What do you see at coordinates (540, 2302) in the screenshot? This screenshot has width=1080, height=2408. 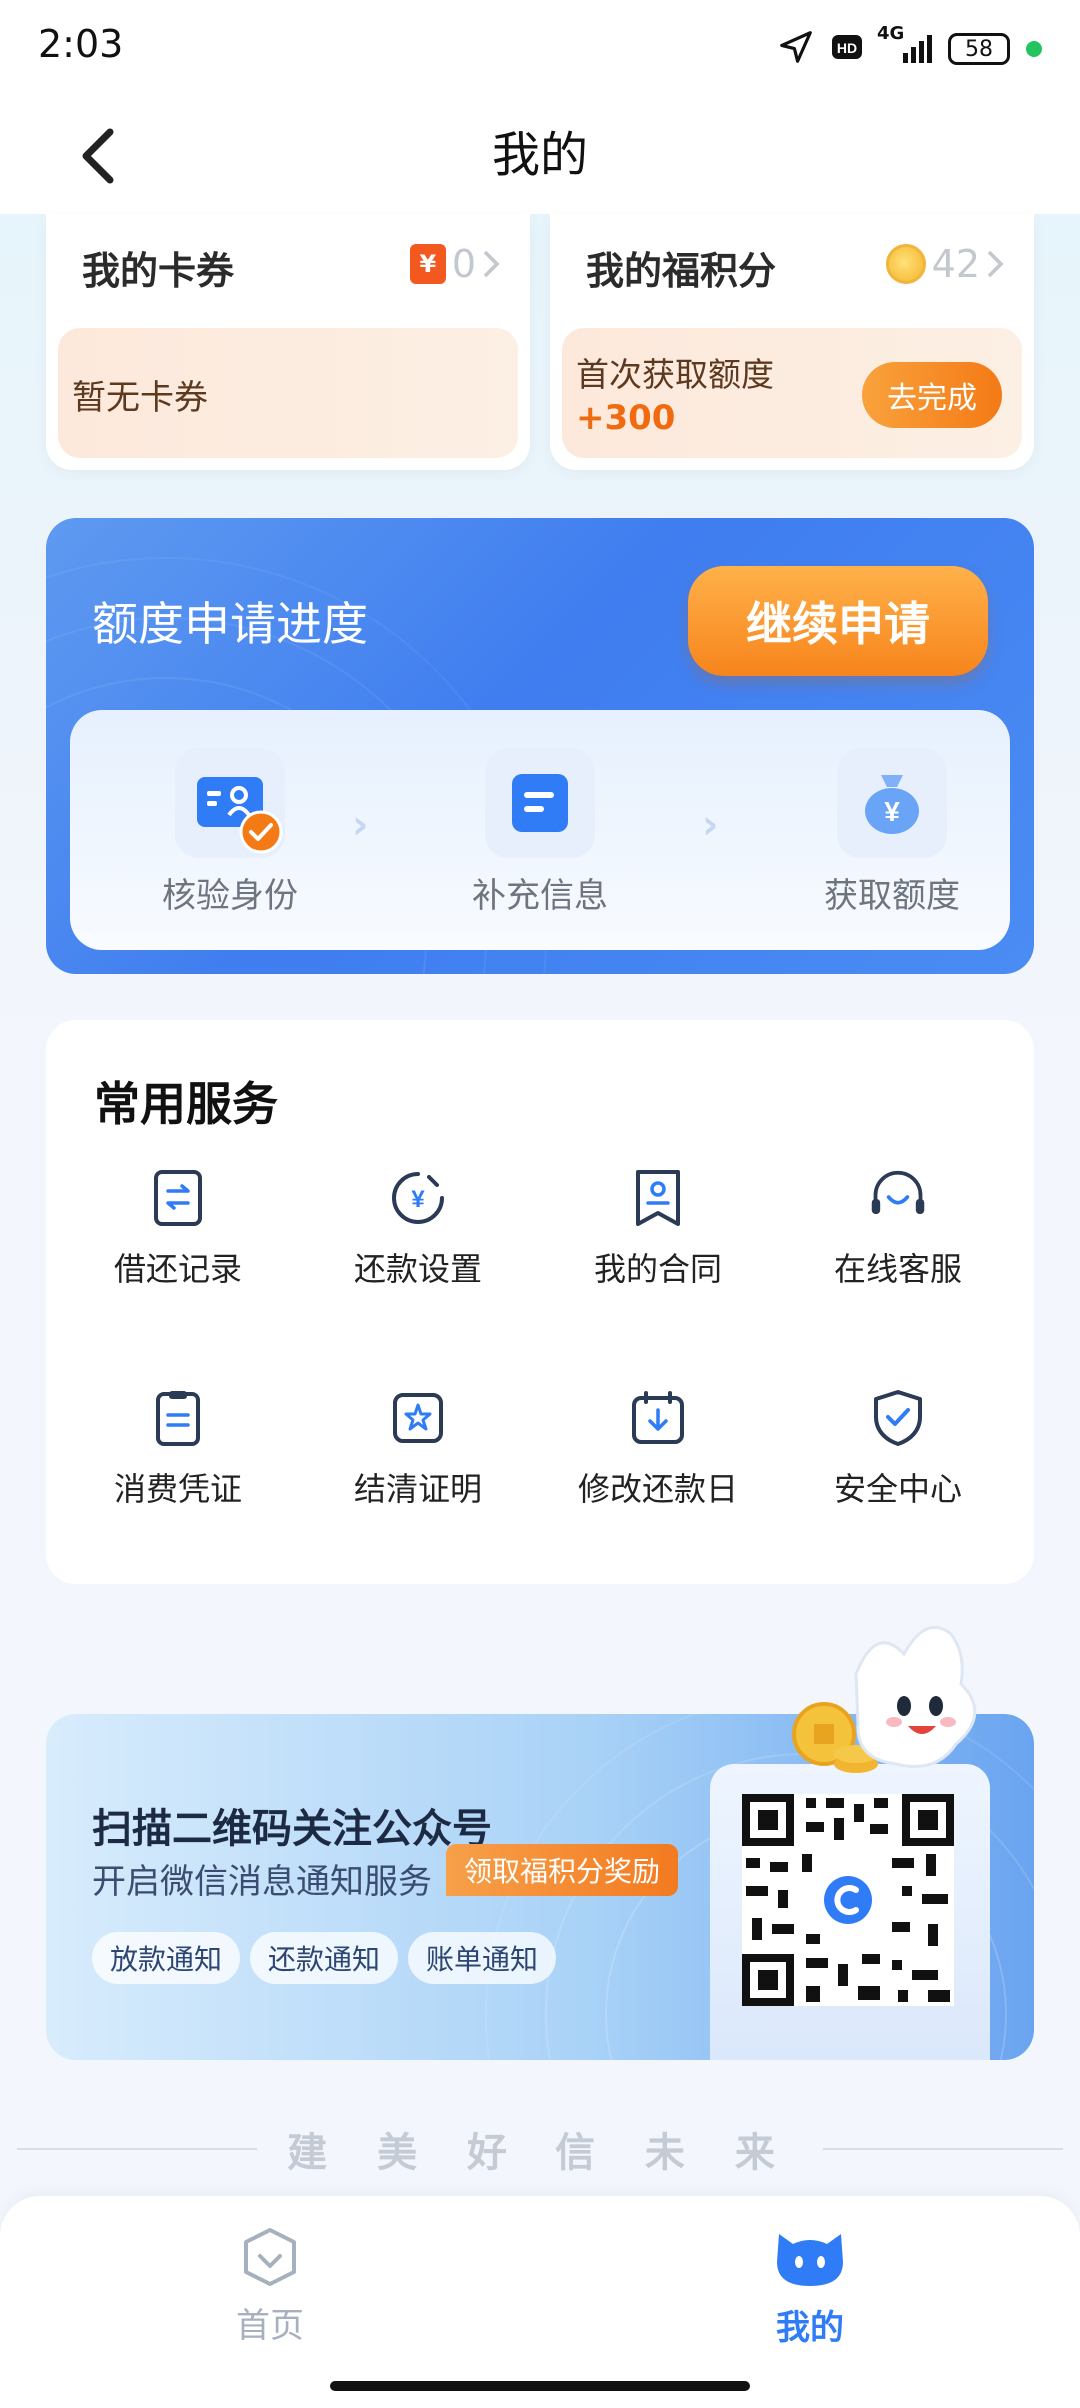 I see `bottom-tab-bar: 首页 我的` at bounding box center [540, 2302].